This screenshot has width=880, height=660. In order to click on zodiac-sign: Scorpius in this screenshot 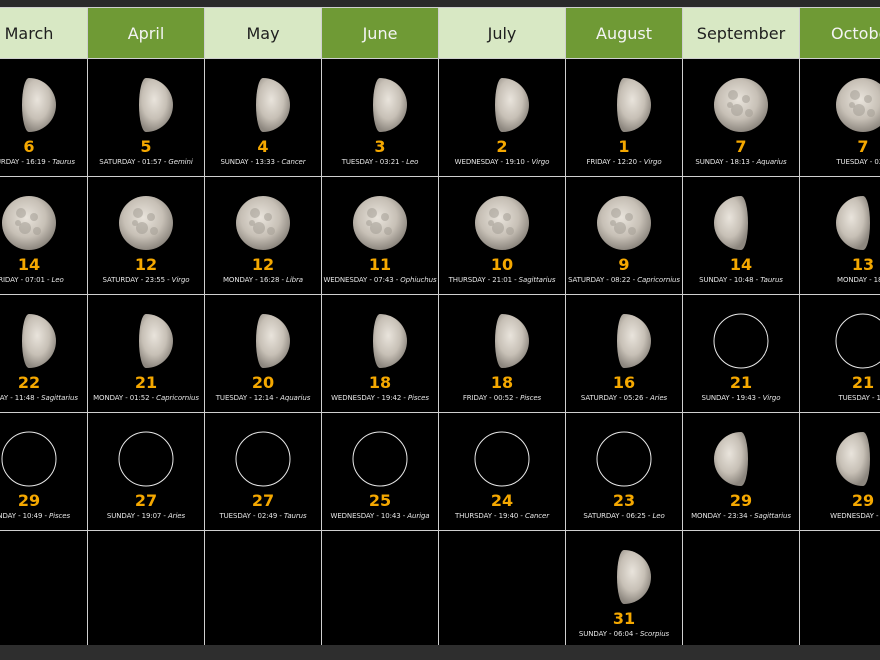, I will do `click(654, 634)`.